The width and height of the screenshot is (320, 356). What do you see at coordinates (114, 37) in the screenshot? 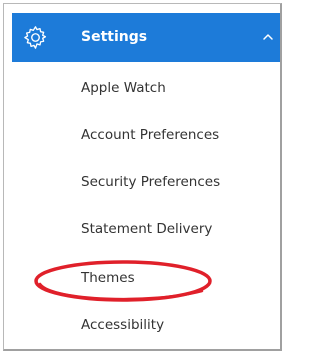
I see `settings-title: Settings` at bounding box center [114, 37].